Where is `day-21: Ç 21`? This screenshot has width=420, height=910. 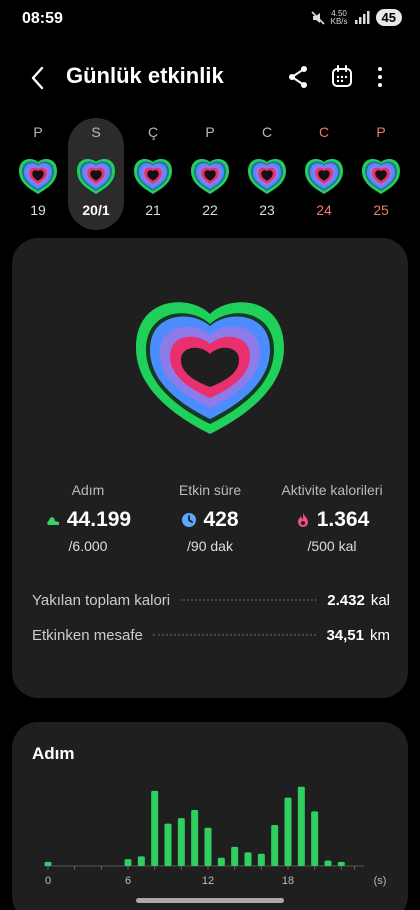
day-21: Ç 21 is located at coordinates (153, 174).